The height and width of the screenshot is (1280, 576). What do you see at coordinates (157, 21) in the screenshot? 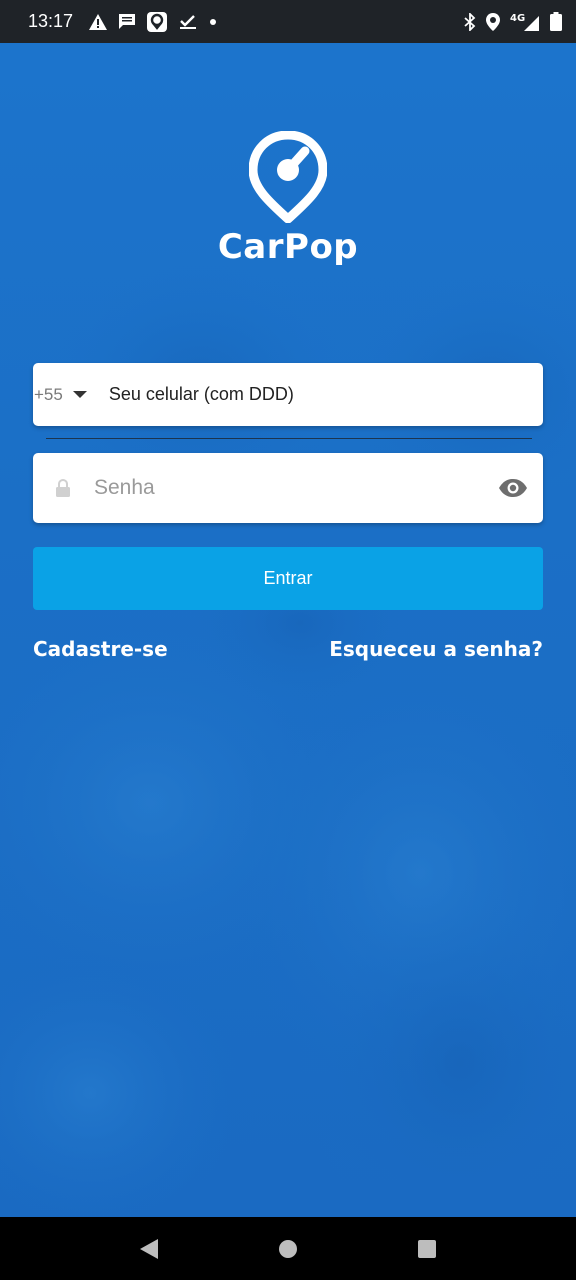
I see `location-app-icon` at bounding box center [157, 21].